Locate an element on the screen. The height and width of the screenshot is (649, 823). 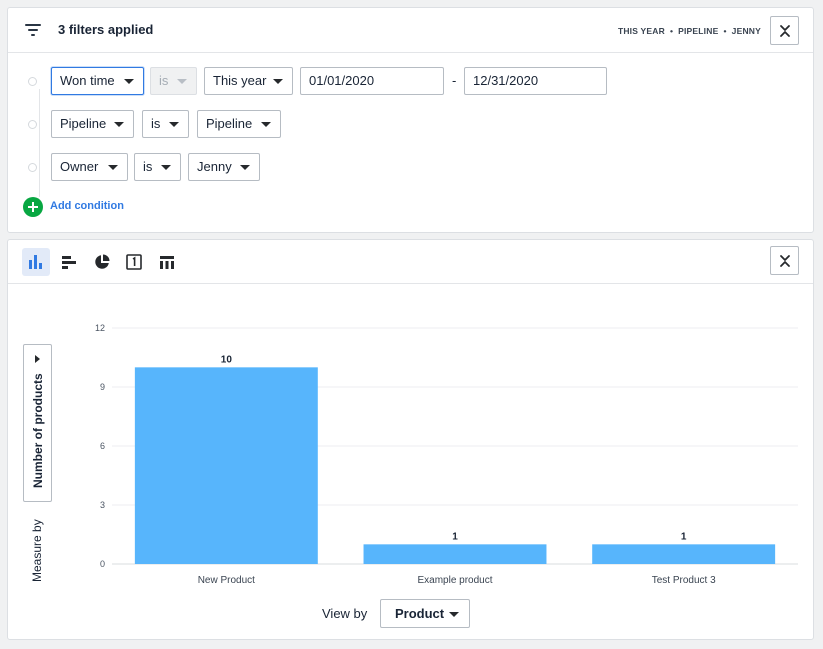
measure-value: Number of products is located at coordinates (38, 430).